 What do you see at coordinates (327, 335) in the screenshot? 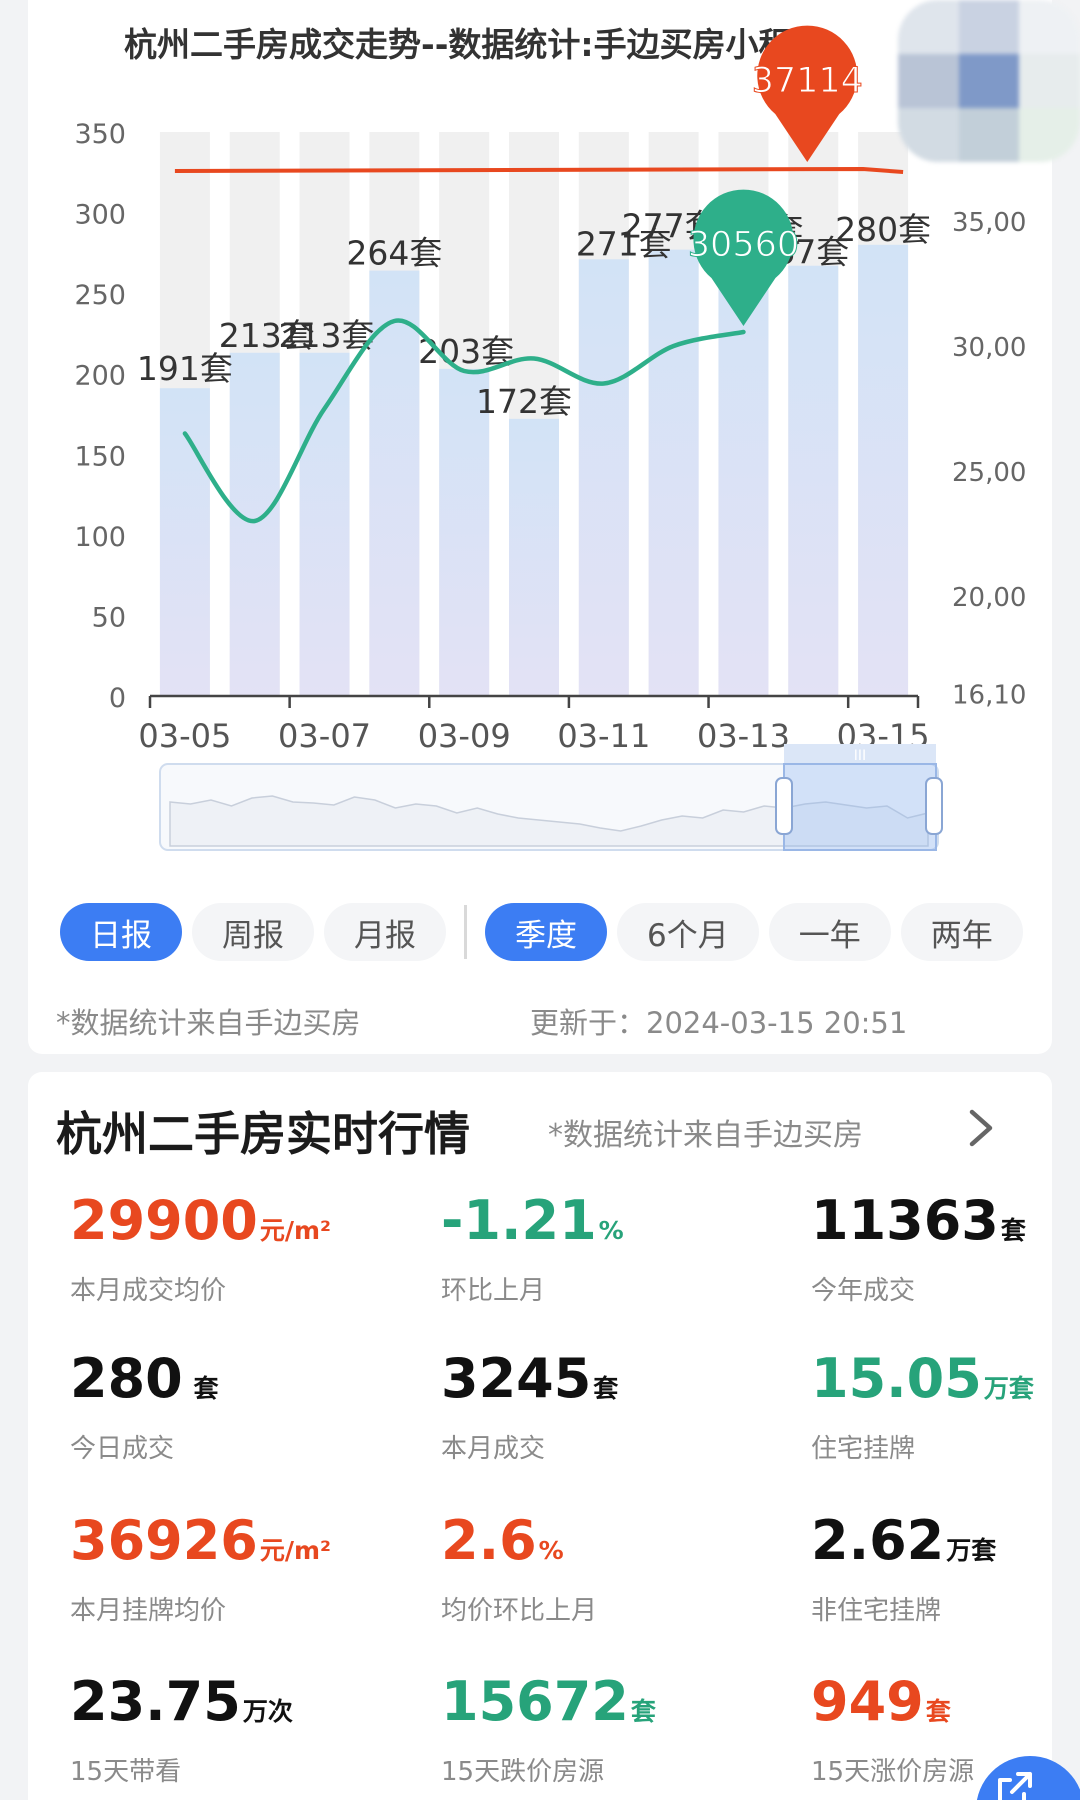
I see `bar-value-label: 213套` at bounding box center [327, 335].